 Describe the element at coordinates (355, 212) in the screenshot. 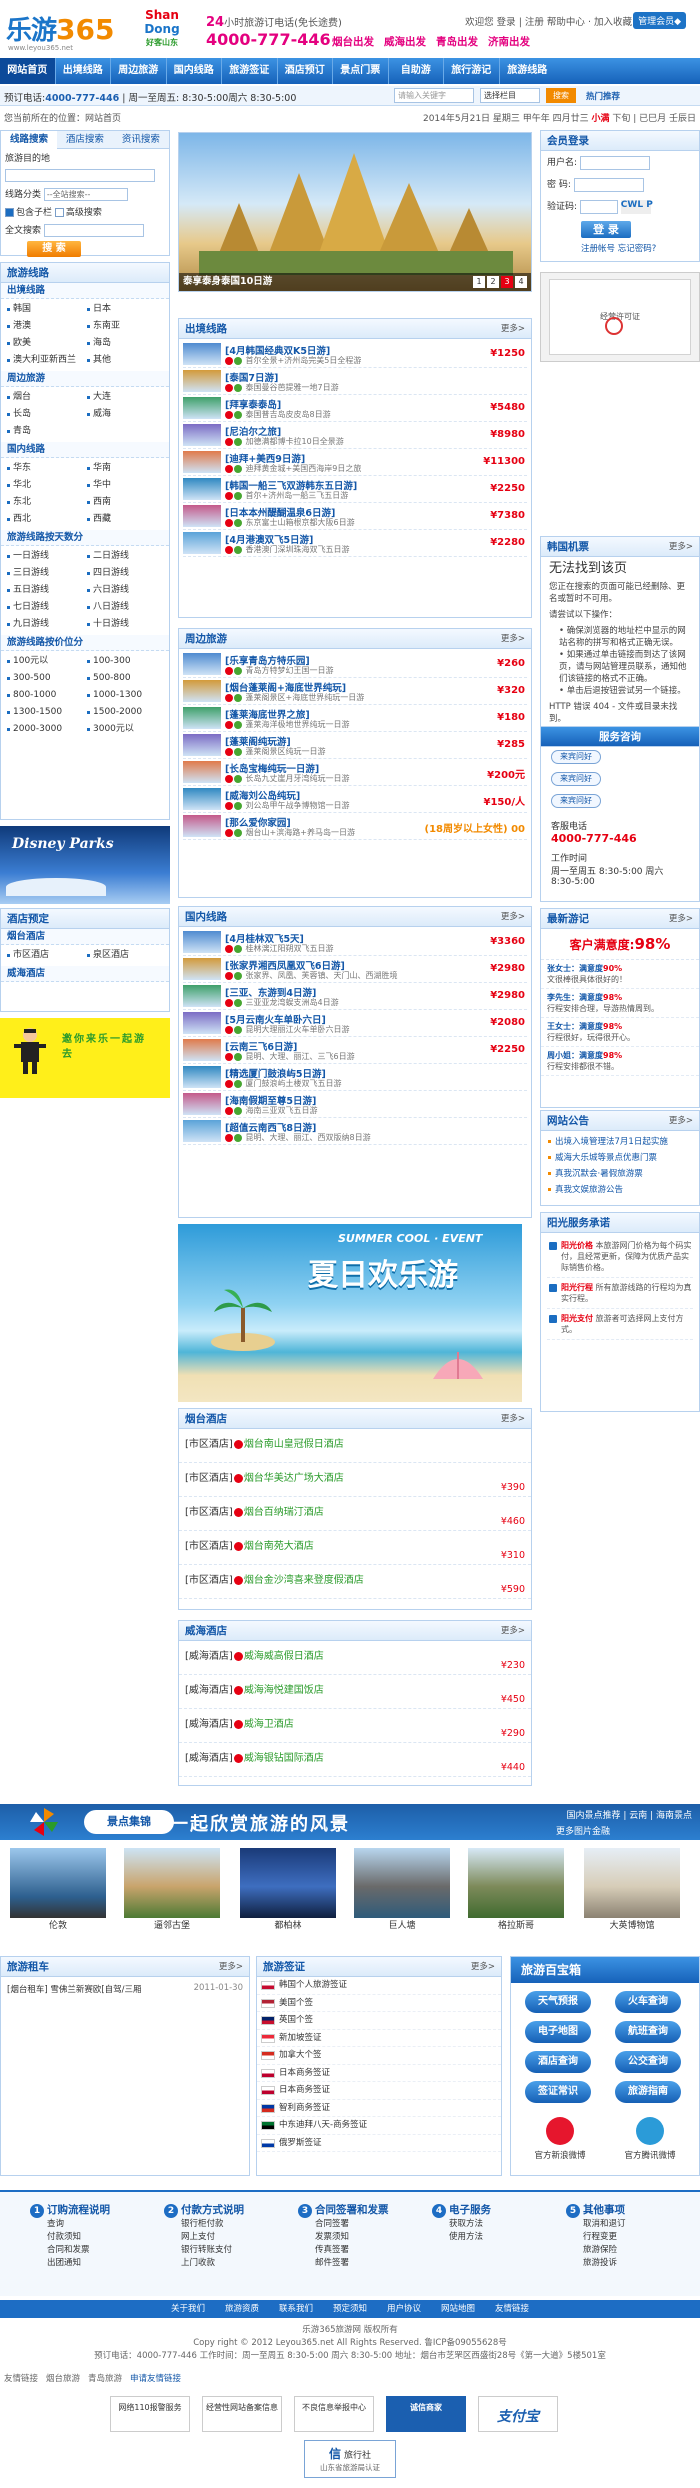

I see `hero-slideshow: 泰享泰身泰国10日游 1234` at that location.